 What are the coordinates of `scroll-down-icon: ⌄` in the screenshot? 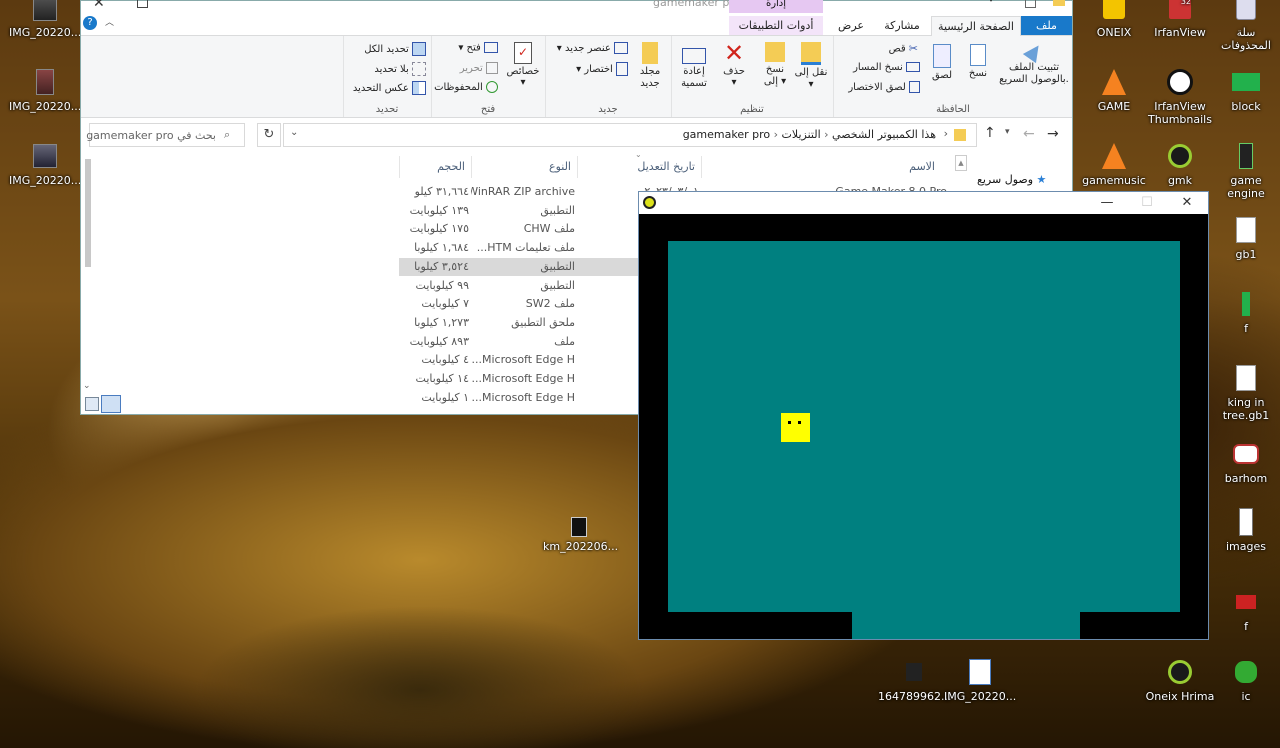 It's located at (87, 386).